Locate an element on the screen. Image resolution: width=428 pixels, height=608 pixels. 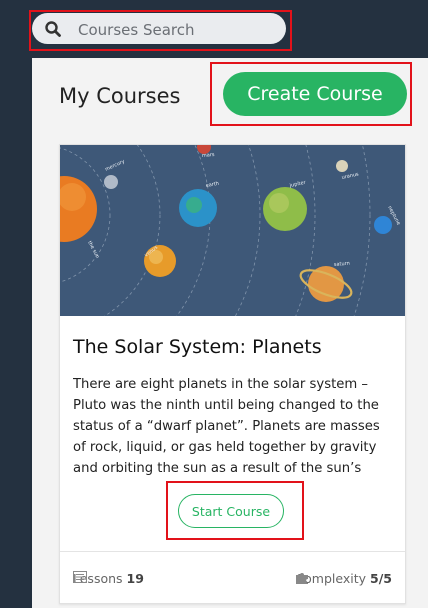
neptune-planet is located at coordinates (383, 225).